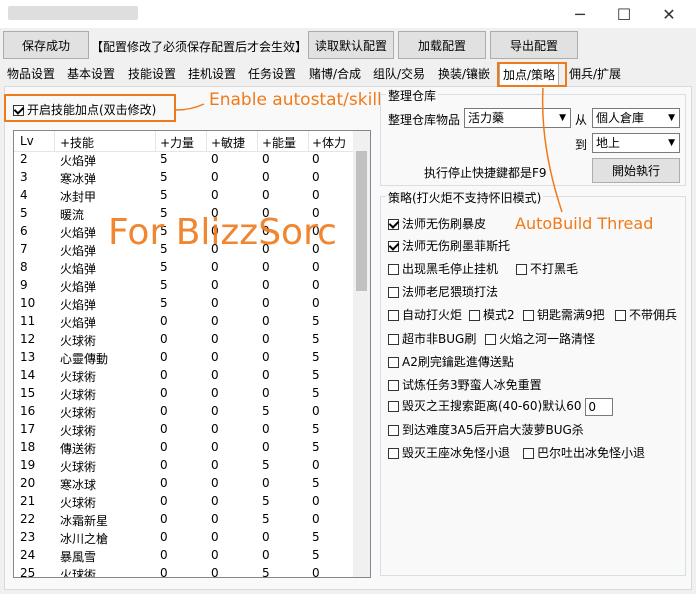 The width and height of the screenshot is (696, 594). What do you see at coordinates (671, 143) in the screenshot?
I see `chevron-down-icon: ▼` at bounding box center [671, 143].